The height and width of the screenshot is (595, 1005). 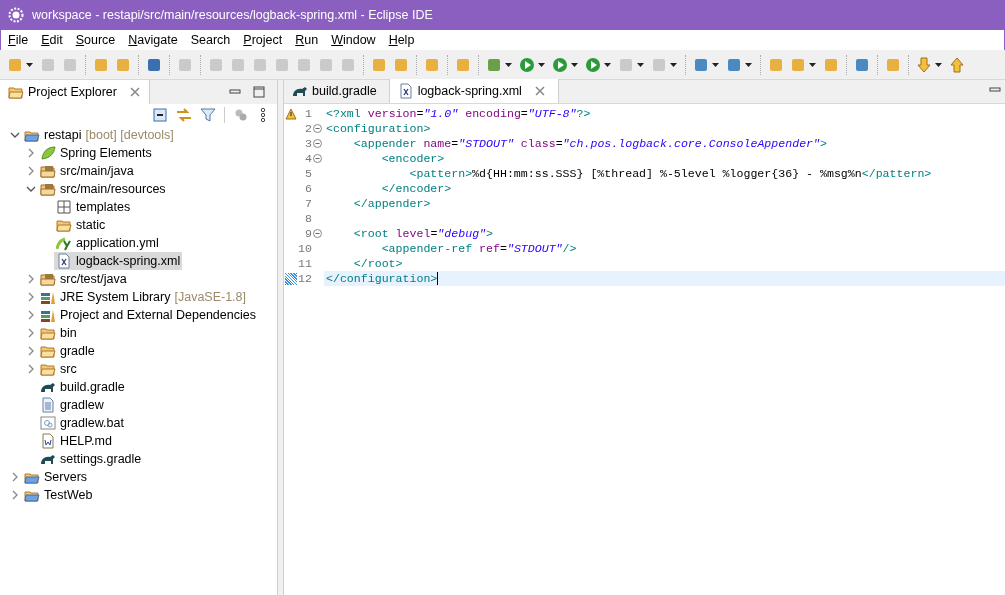 I want to click on document-icon, so click(x=48, y=441).